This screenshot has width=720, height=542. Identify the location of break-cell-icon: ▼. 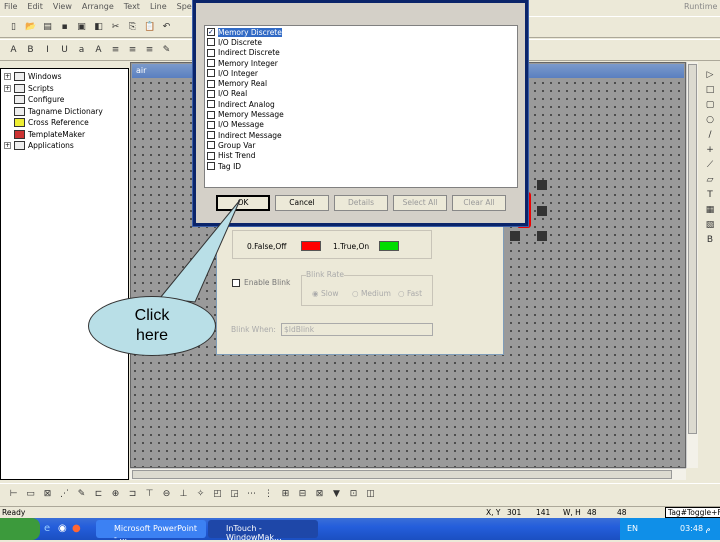
(336, 494).